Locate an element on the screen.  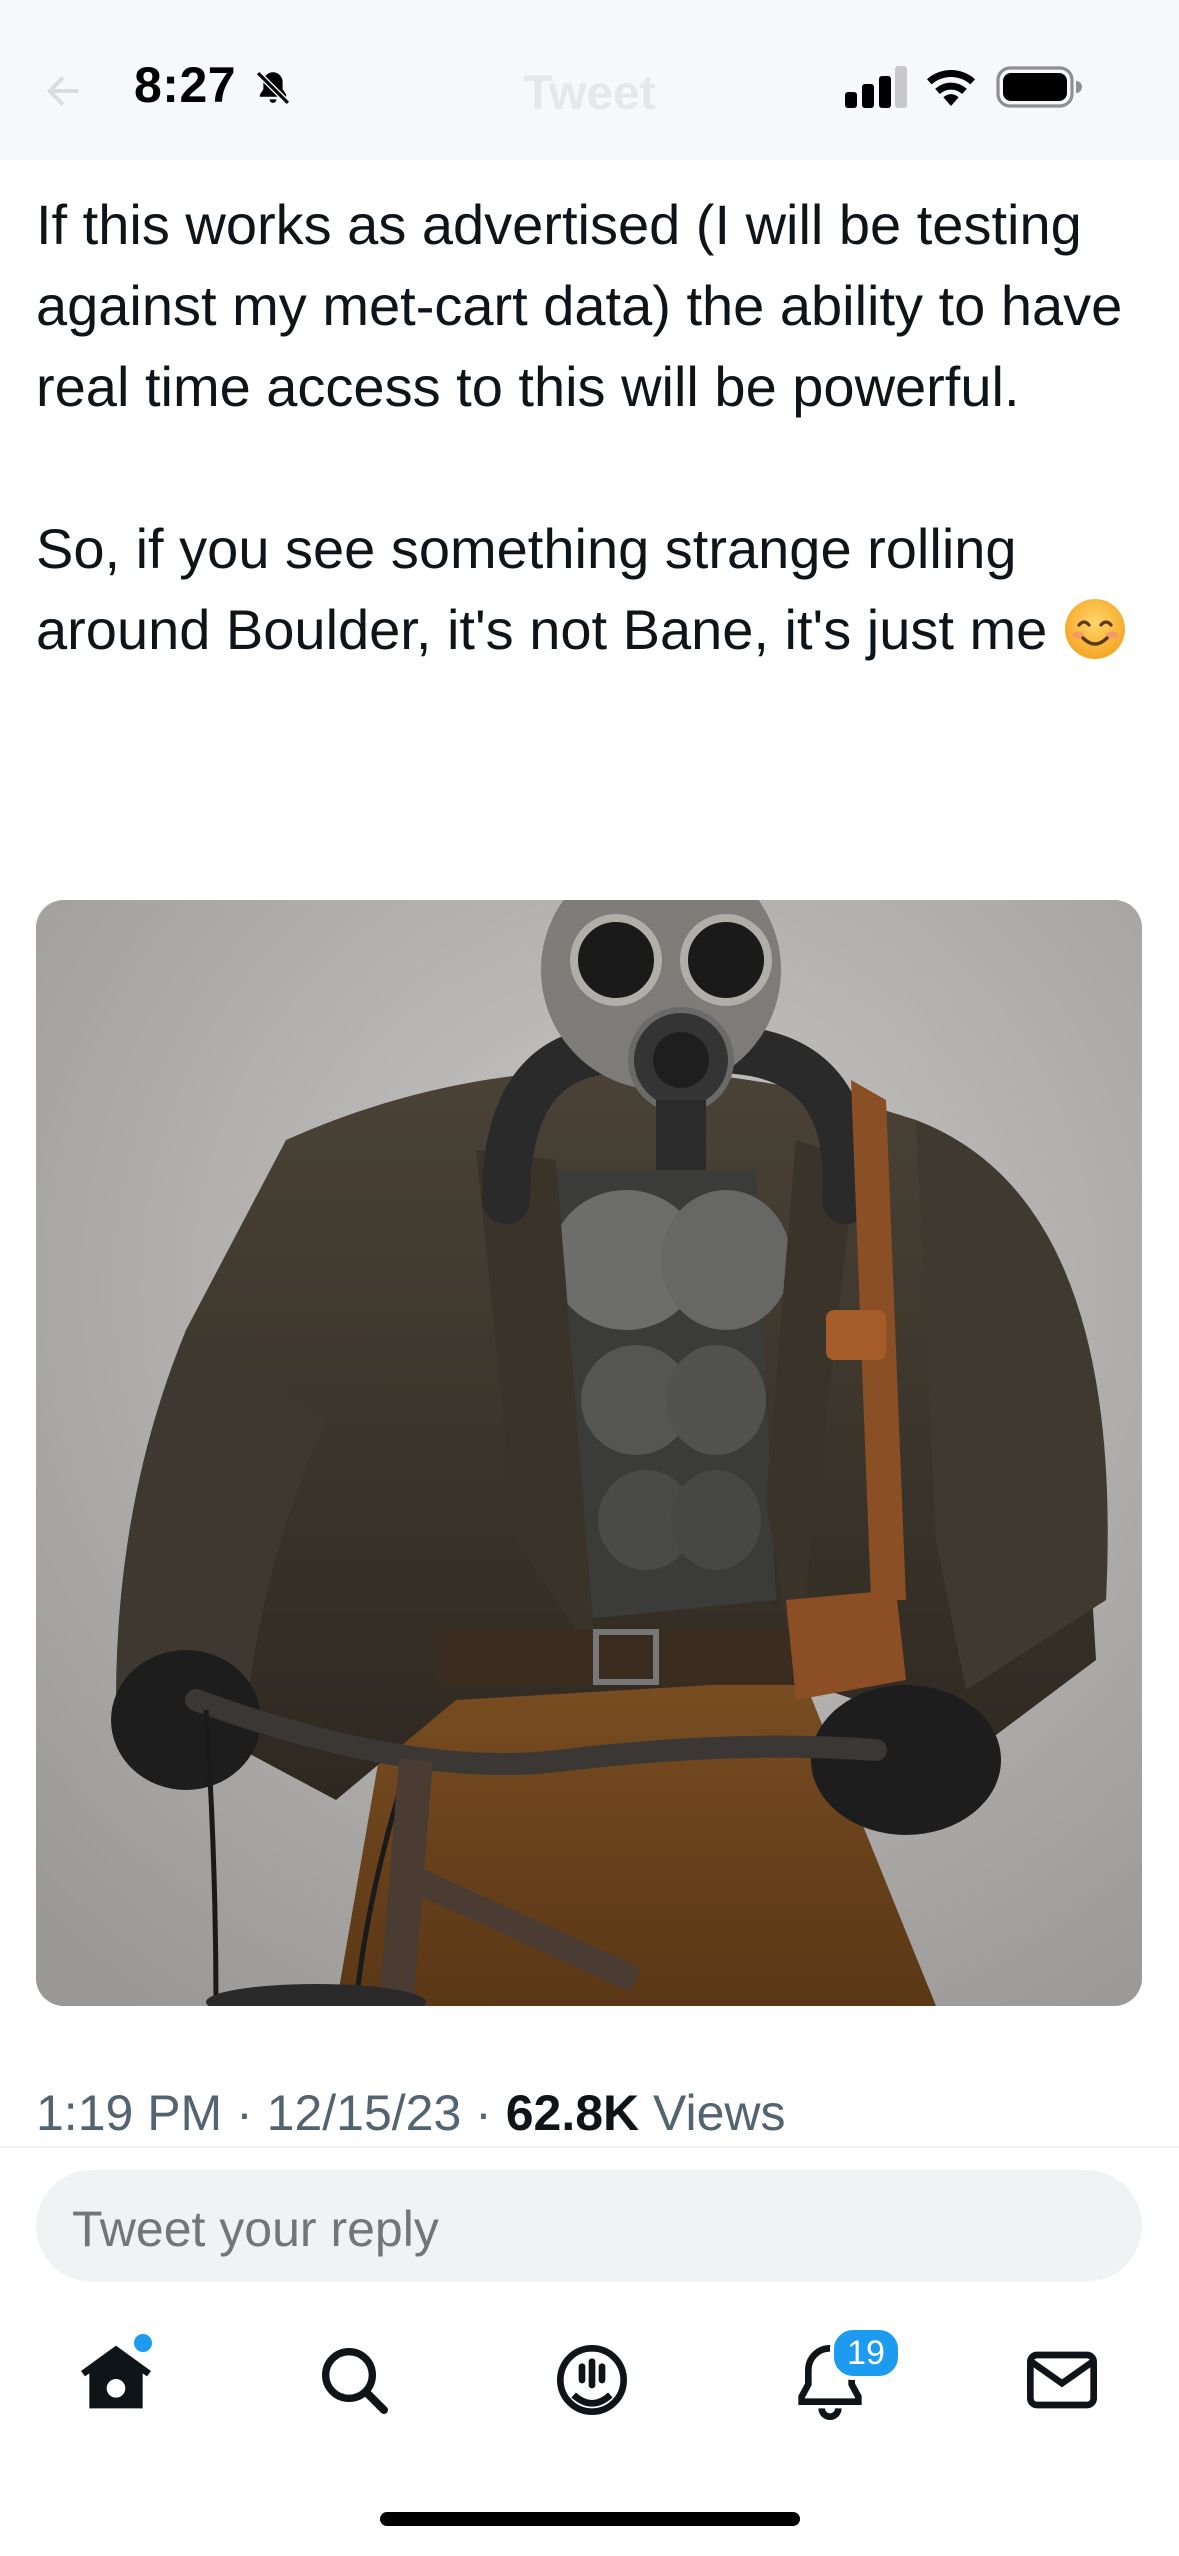
cellular-signal-icon is located at coordinates (876, 87).